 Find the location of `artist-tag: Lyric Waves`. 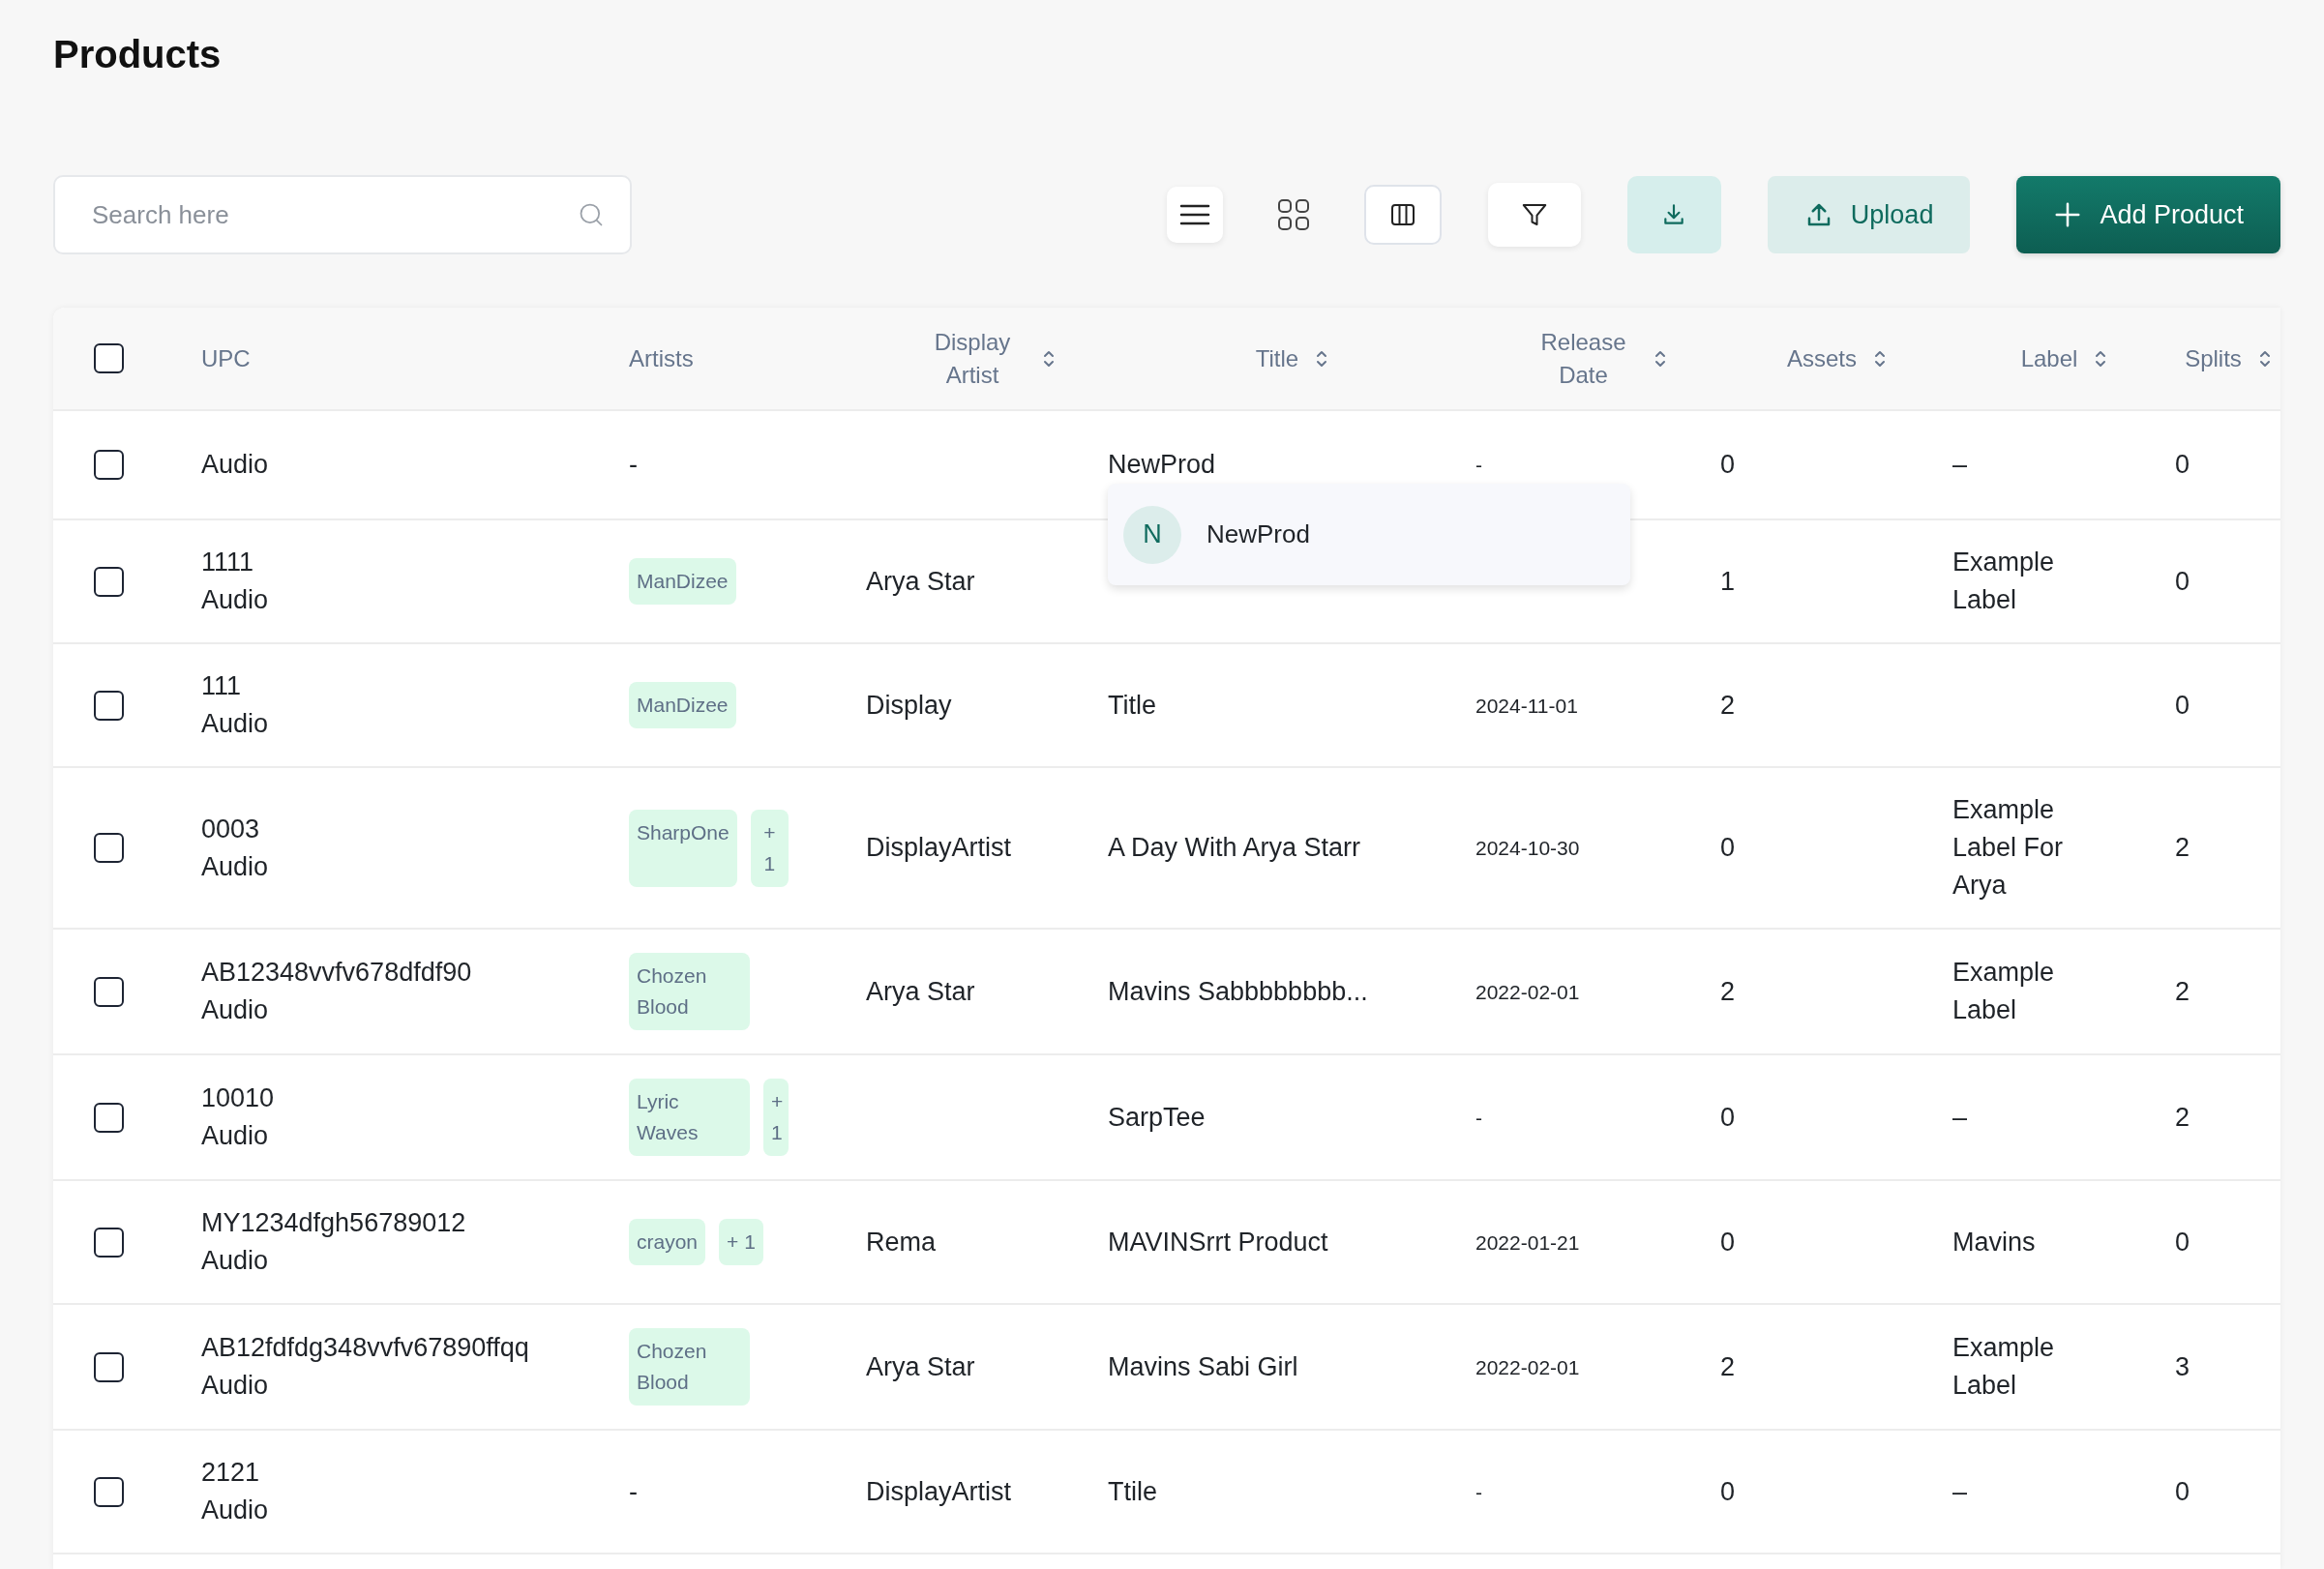

artist-tag: Lyric Waves is located at coordinates (690, 1117).